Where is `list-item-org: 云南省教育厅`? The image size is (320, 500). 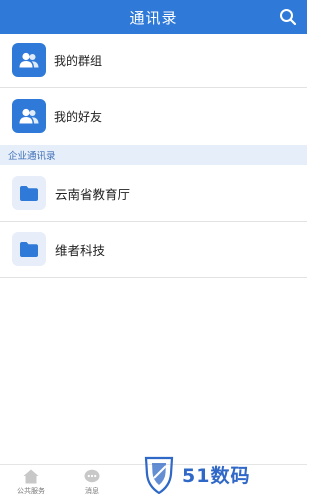
list-item-org: 云南省教育厅 is located at coordinates (153, 193).